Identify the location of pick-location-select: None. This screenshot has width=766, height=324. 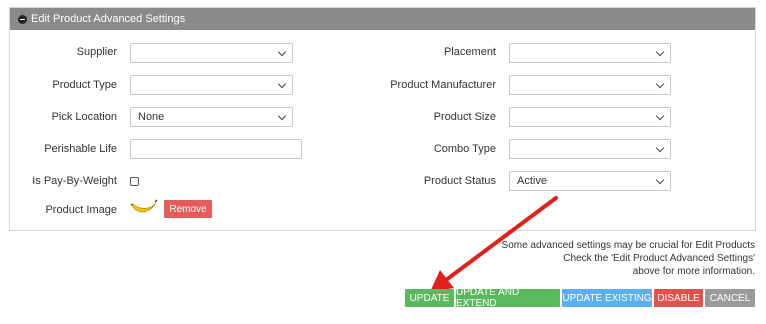
(211, 117).